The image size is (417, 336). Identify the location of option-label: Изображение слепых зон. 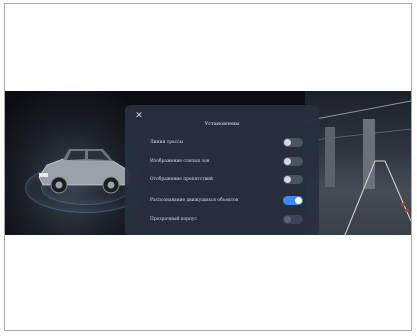
(180, 161).